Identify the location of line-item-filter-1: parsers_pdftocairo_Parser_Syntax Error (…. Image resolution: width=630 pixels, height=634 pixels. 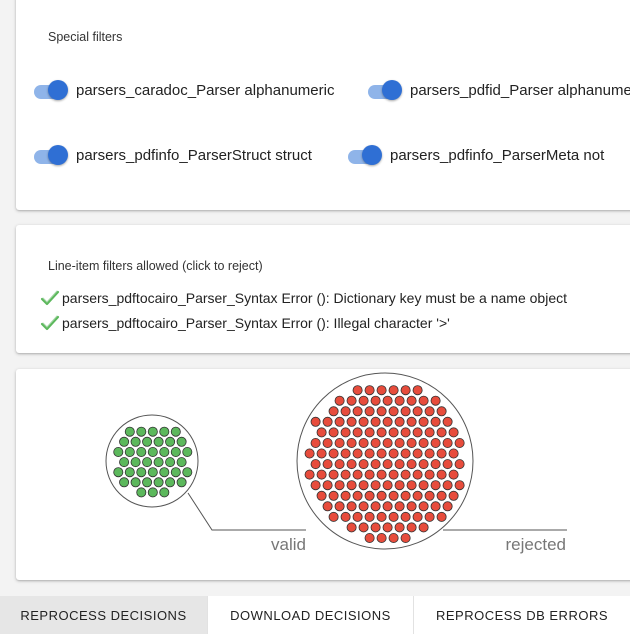
(303, 298).